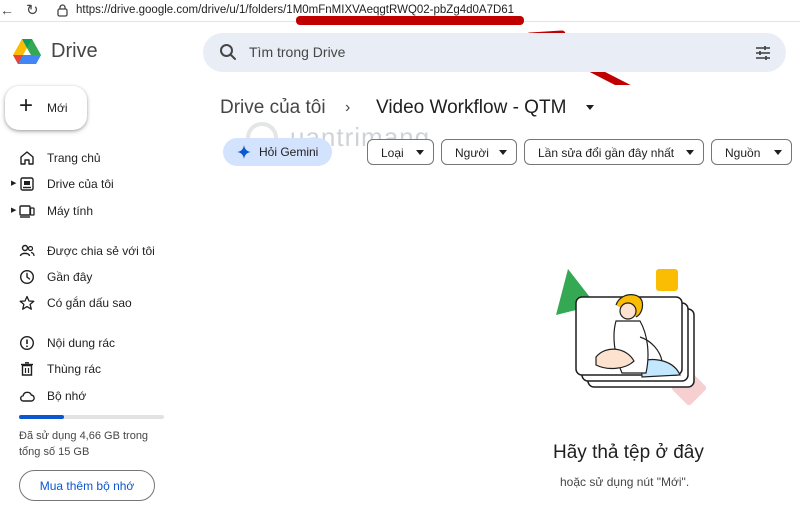 This screenshot has height=507, width=800. I want to click on computer-icon, so click(27, 211).